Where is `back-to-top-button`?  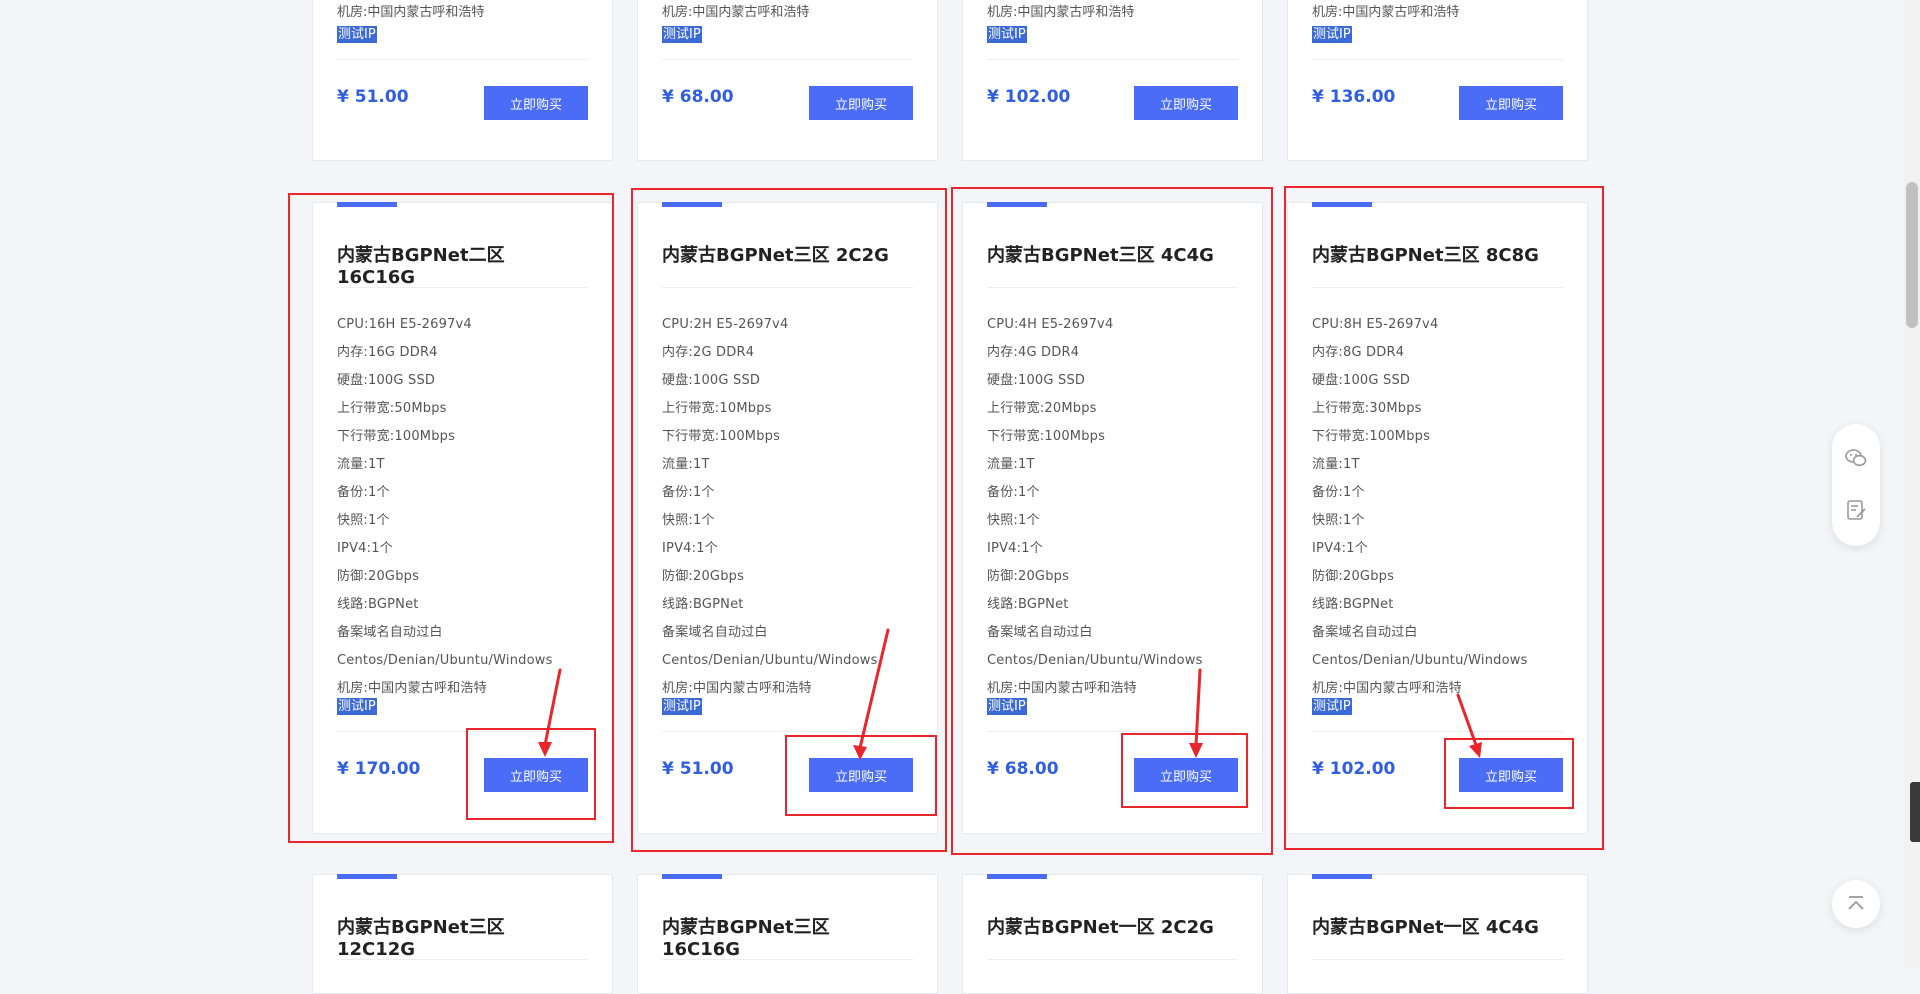
back-to-top-button is located at coordinates (1856, 904).